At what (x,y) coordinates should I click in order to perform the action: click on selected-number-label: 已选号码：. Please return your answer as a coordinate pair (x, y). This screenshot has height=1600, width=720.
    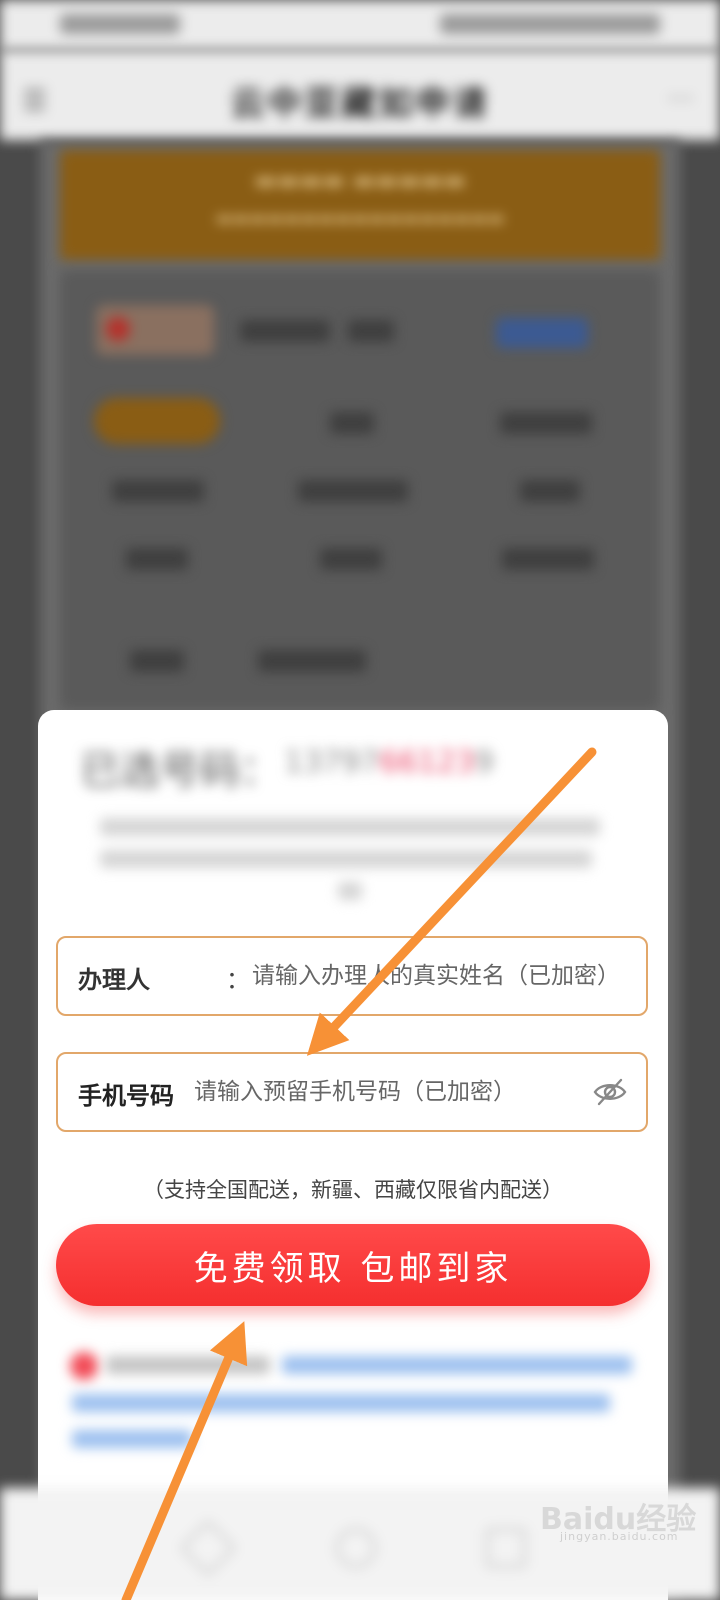
    Looking at the image, I should click on (180, 771).